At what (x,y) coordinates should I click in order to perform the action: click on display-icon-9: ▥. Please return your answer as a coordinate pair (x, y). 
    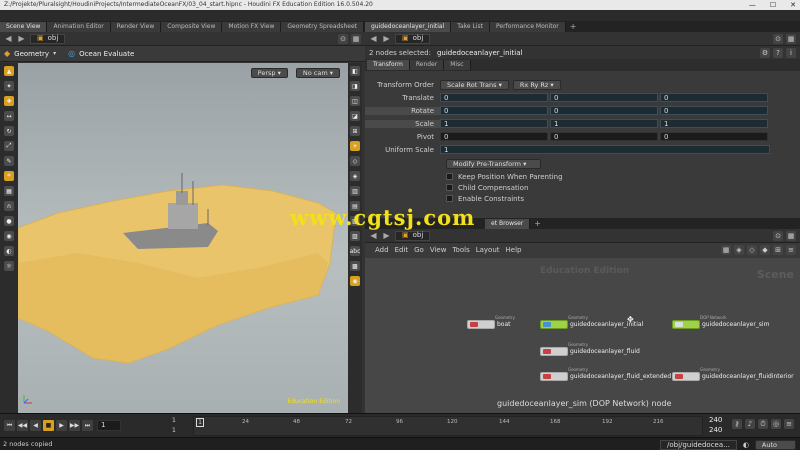
    Looking at the image, I should click on (355, 191).